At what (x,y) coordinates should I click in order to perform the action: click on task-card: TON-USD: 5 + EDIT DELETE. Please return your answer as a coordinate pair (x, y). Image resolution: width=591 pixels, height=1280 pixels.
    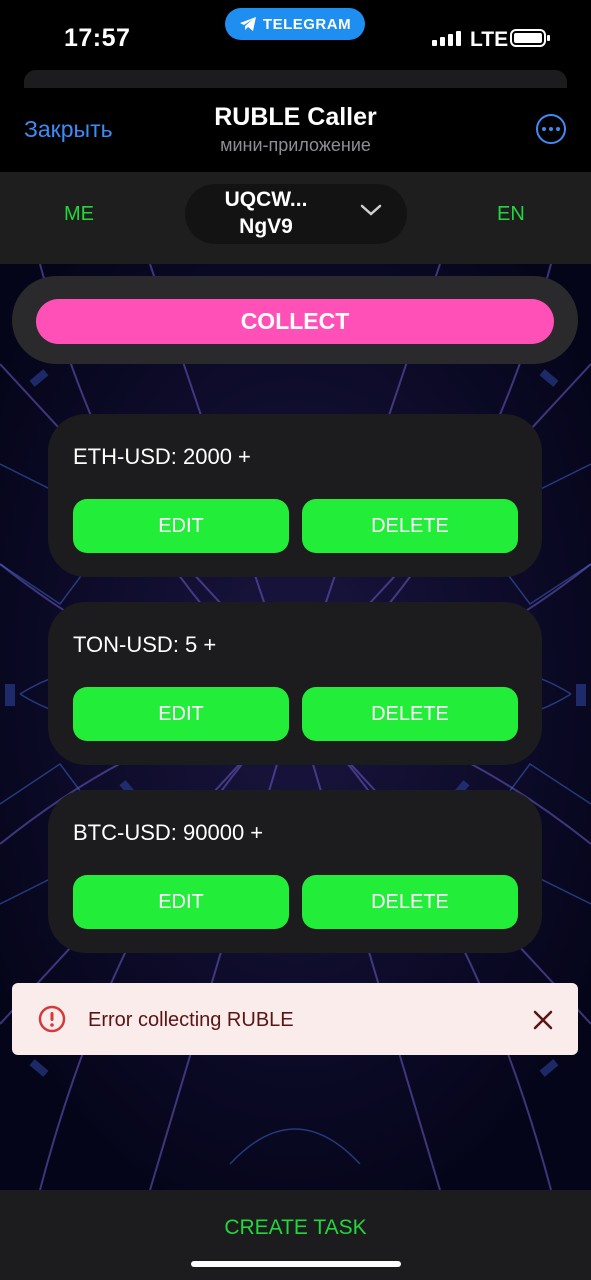
    Looking at the image, I should click on (295, 683).